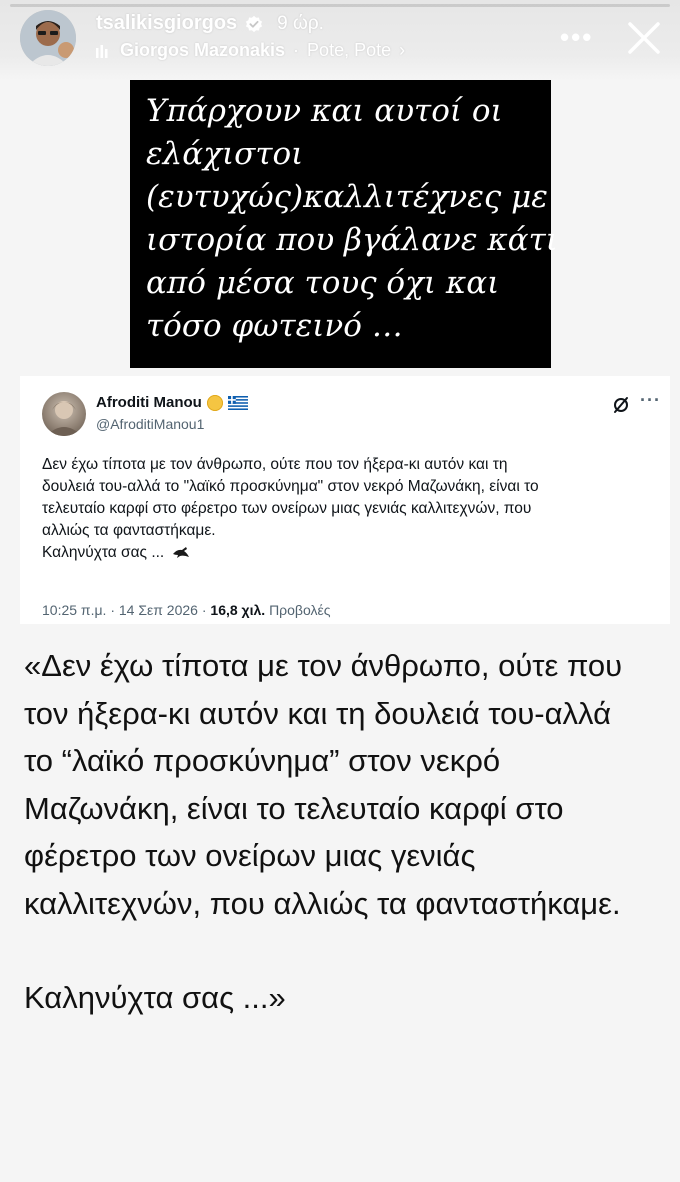 The image size is (680, 1182). What do you see at coordinates (155, 997) in the screenshot?
I see `quoted-closing: Καληνύχτα σας ...»` at bounding box center [155, 997].